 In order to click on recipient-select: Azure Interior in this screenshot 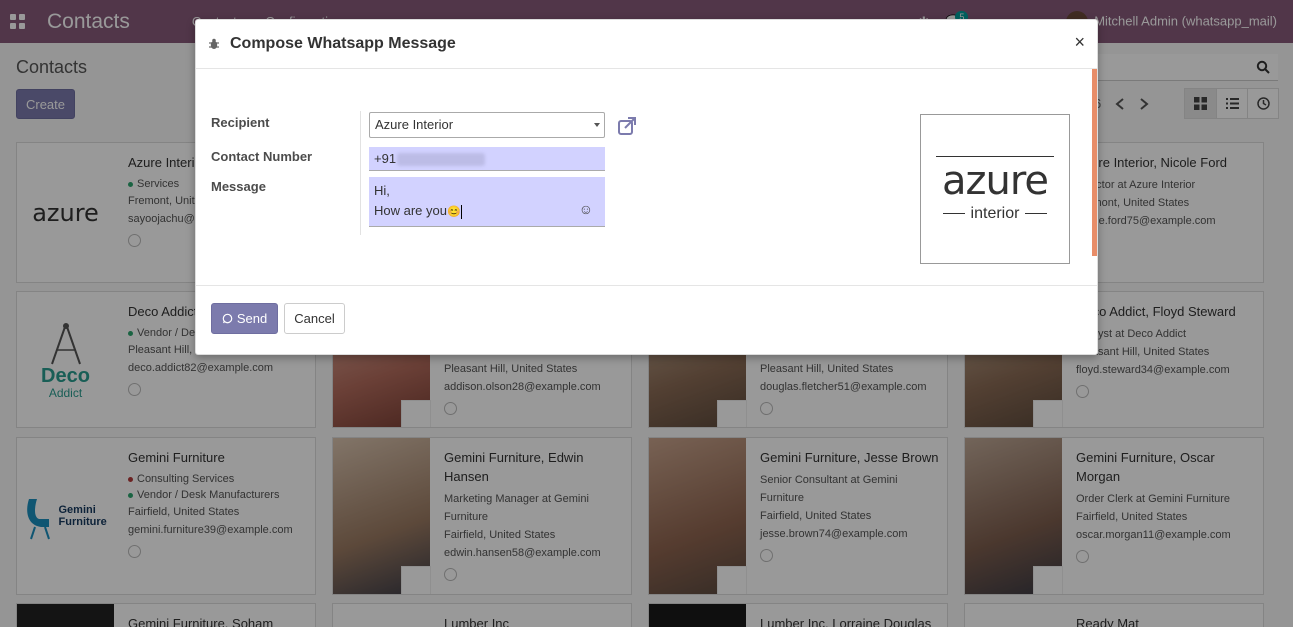, I will do `click(487, 125)`.